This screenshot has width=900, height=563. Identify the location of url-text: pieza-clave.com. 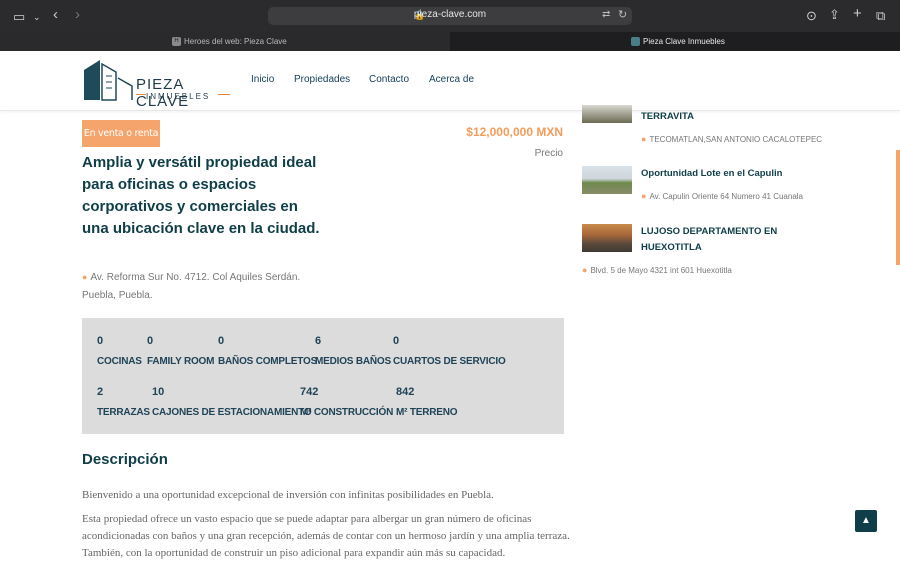
(450, 14).